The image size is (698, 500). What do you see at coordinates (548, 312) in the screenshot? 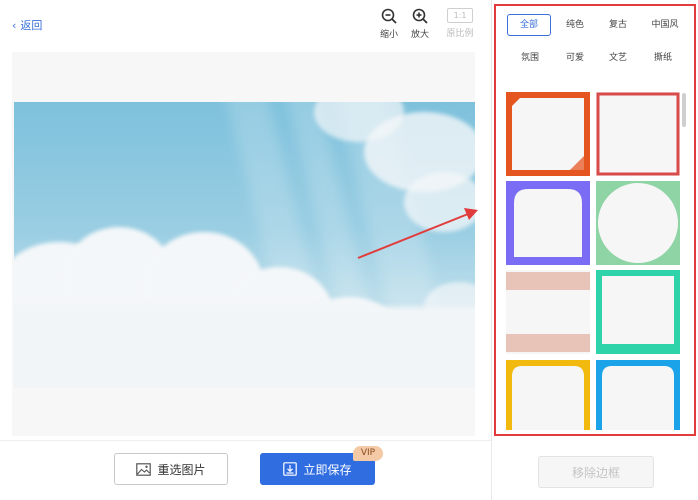
I see `frame-tile-tape` at bounding box center [548, 312].